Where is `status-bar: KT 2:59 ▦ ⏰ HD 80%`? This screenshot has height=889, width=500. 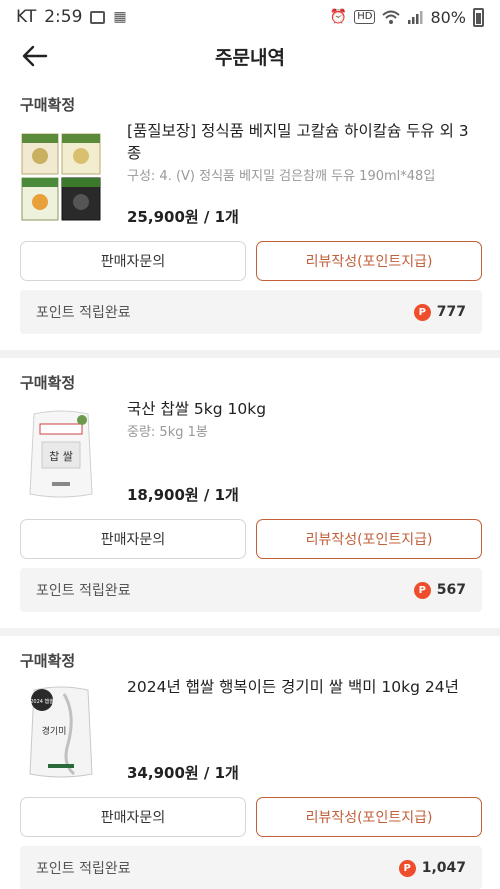 status-bar: KT 2:59 ▦ ⏰ HD 80% is located at coordinates (250, 17).